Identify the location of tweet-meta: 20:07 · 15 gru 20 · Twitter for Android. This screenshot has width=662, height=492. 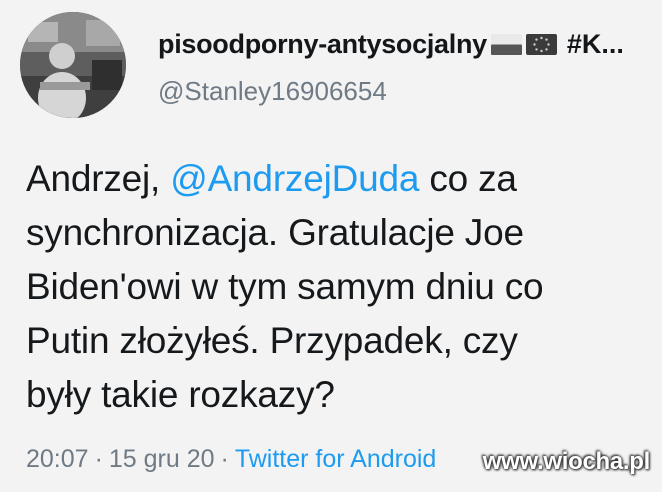
(231, 459).